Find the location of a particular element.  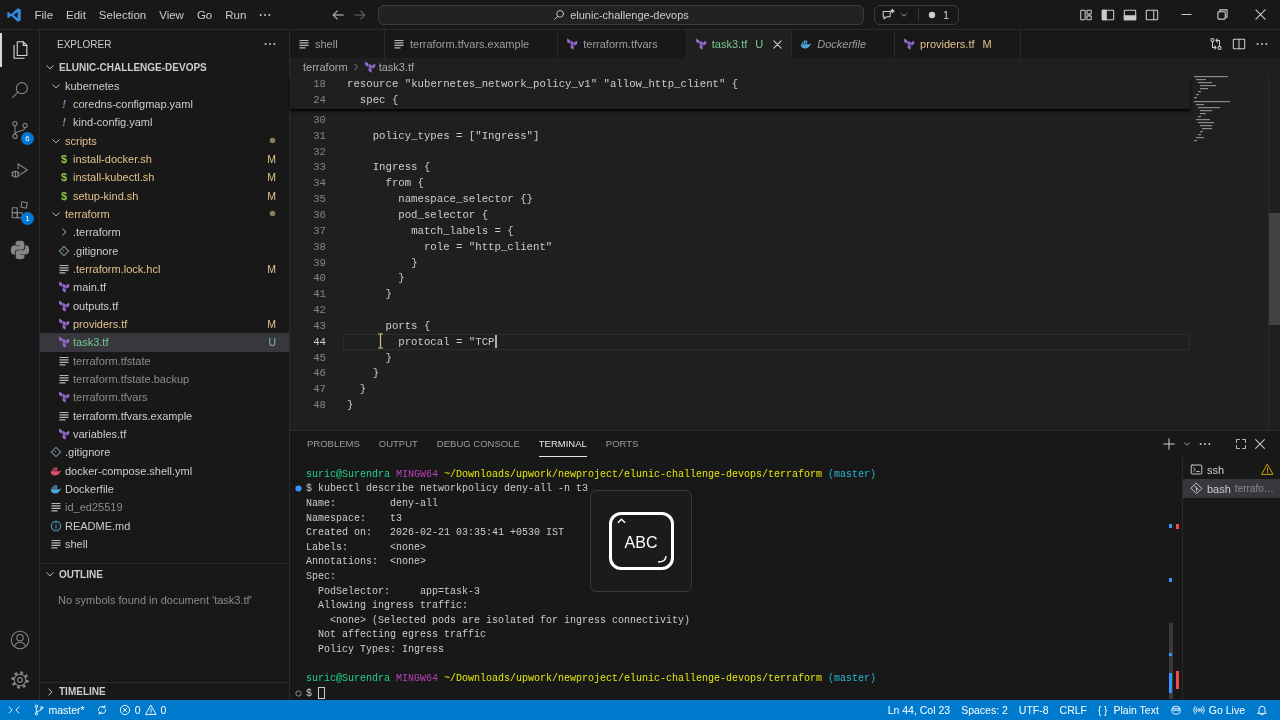

account-icon is located at coordinates (19, 640).